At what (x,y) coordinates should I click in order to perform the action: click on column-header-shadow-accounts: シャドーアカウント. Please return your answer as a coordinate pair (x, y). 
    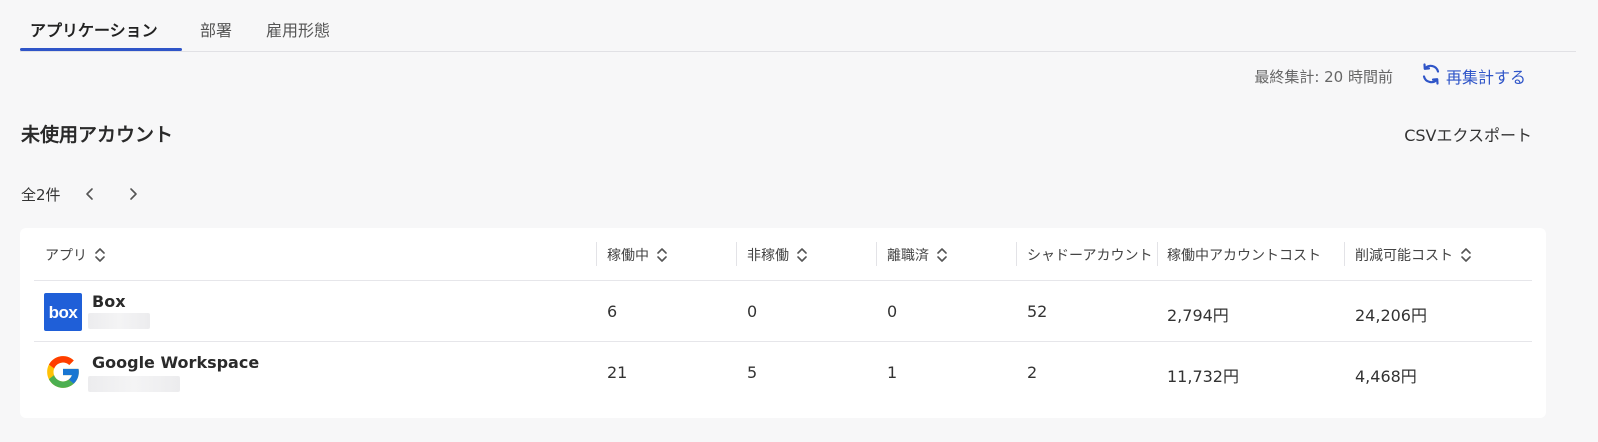
    Looking at the image, I should click on (1092, 255).